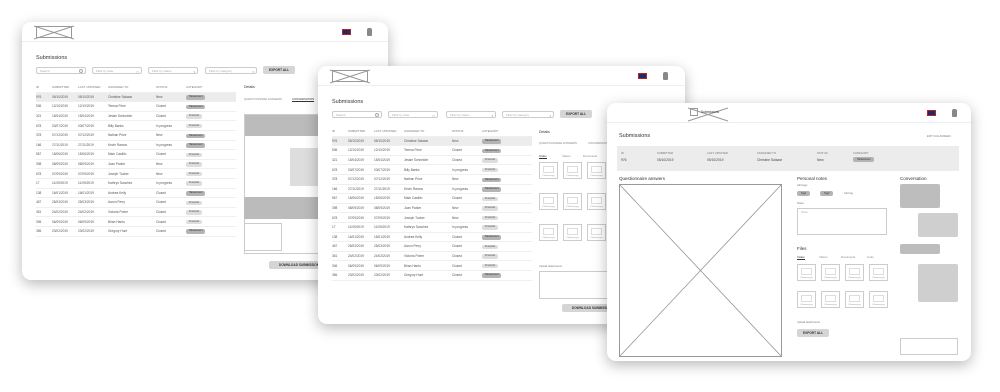 The image size is (1000, 392). Describe the element at coordinates (39, 202) in the screenshot. I see `table-cell: 467` at that location.